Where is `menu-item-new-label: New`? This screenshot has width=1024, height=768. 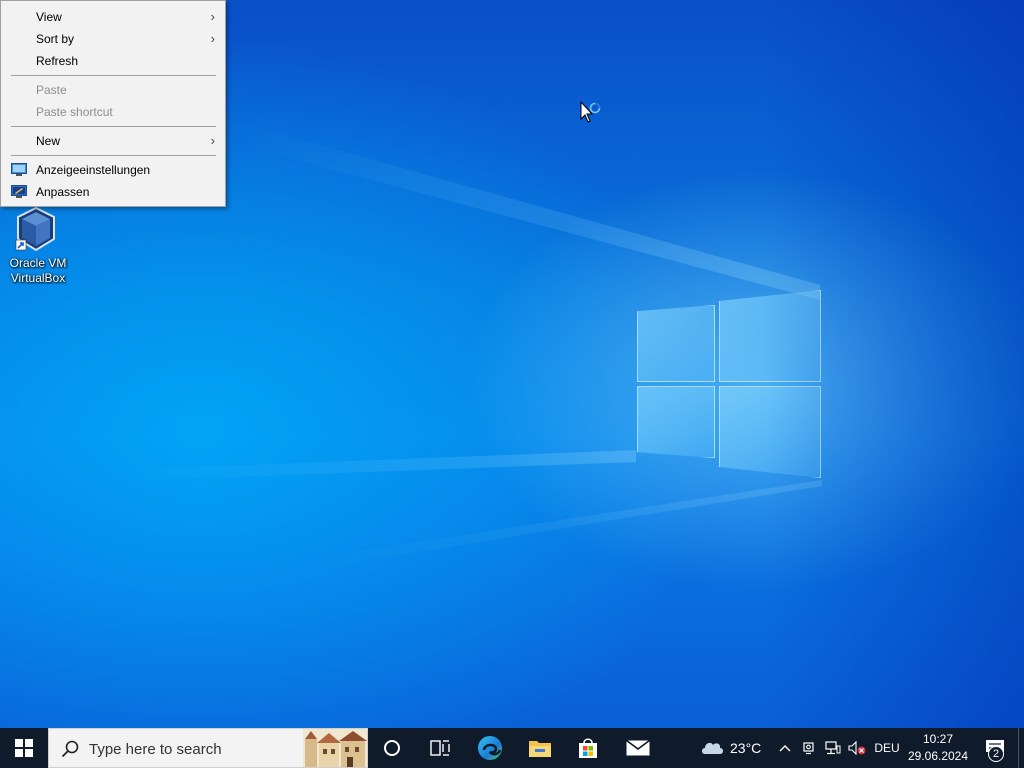 menu-item-new-label: New is located at coordinates (48, 141).